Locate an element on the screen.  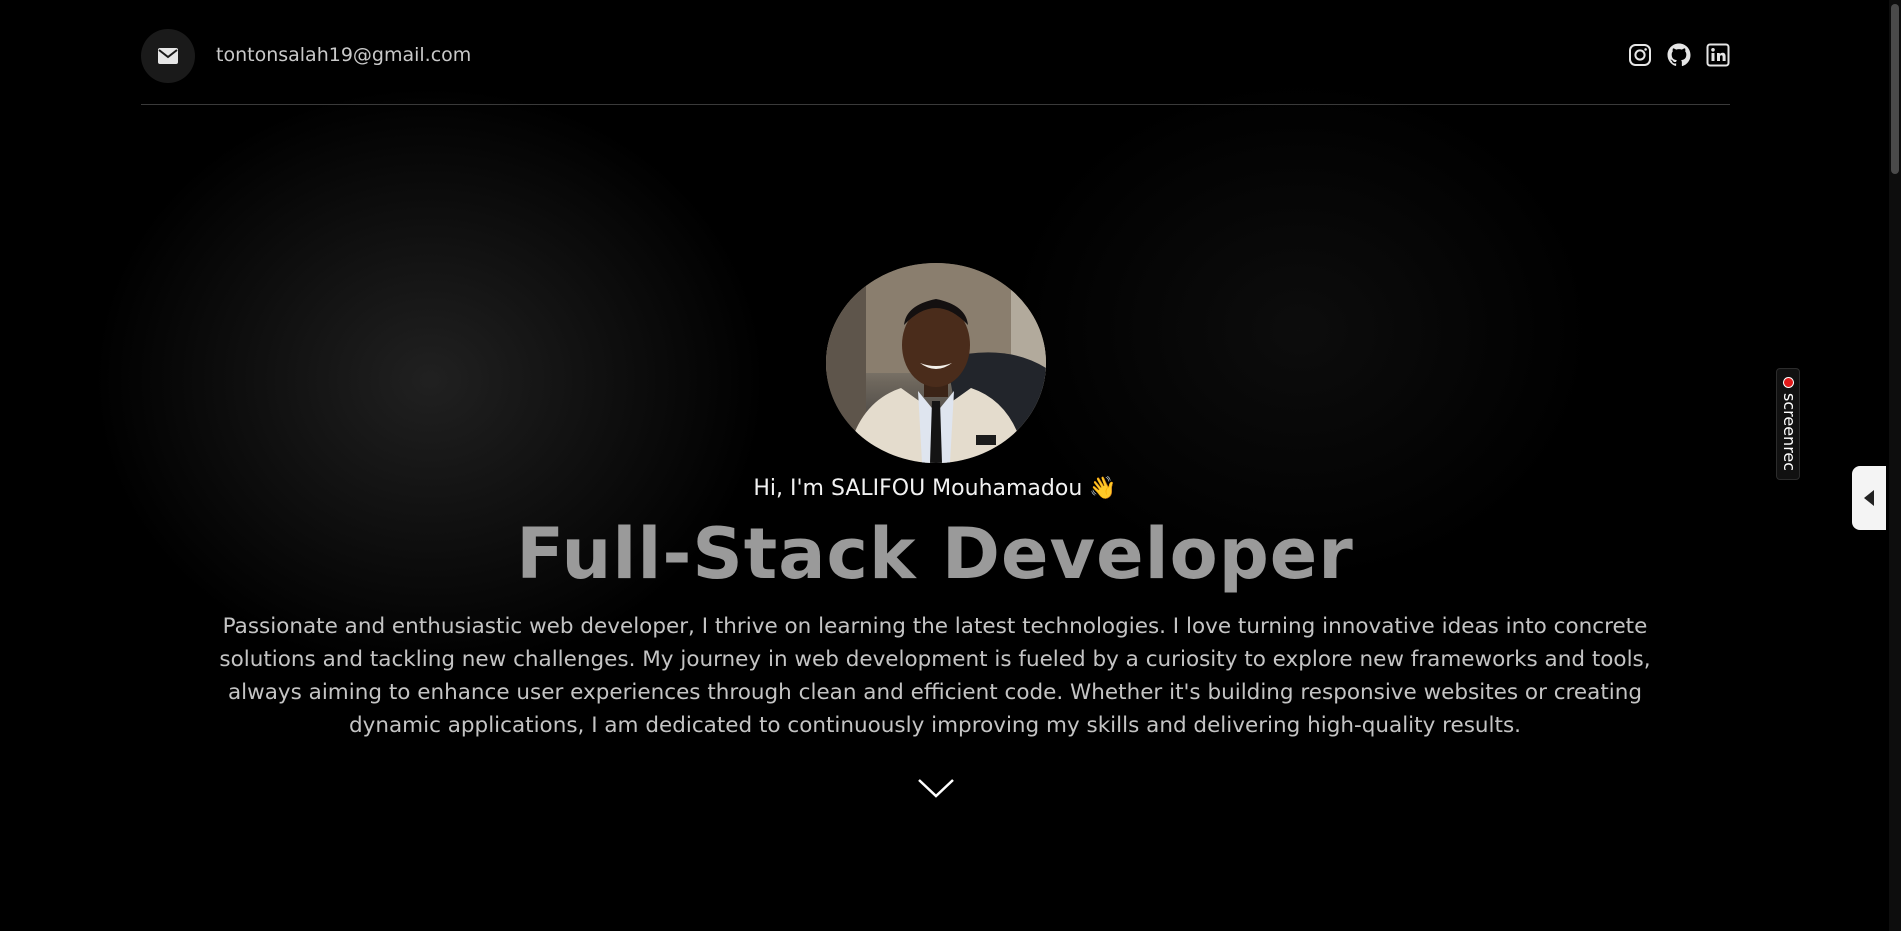
side-panel-toggle is located at coordinates (1869, 498).